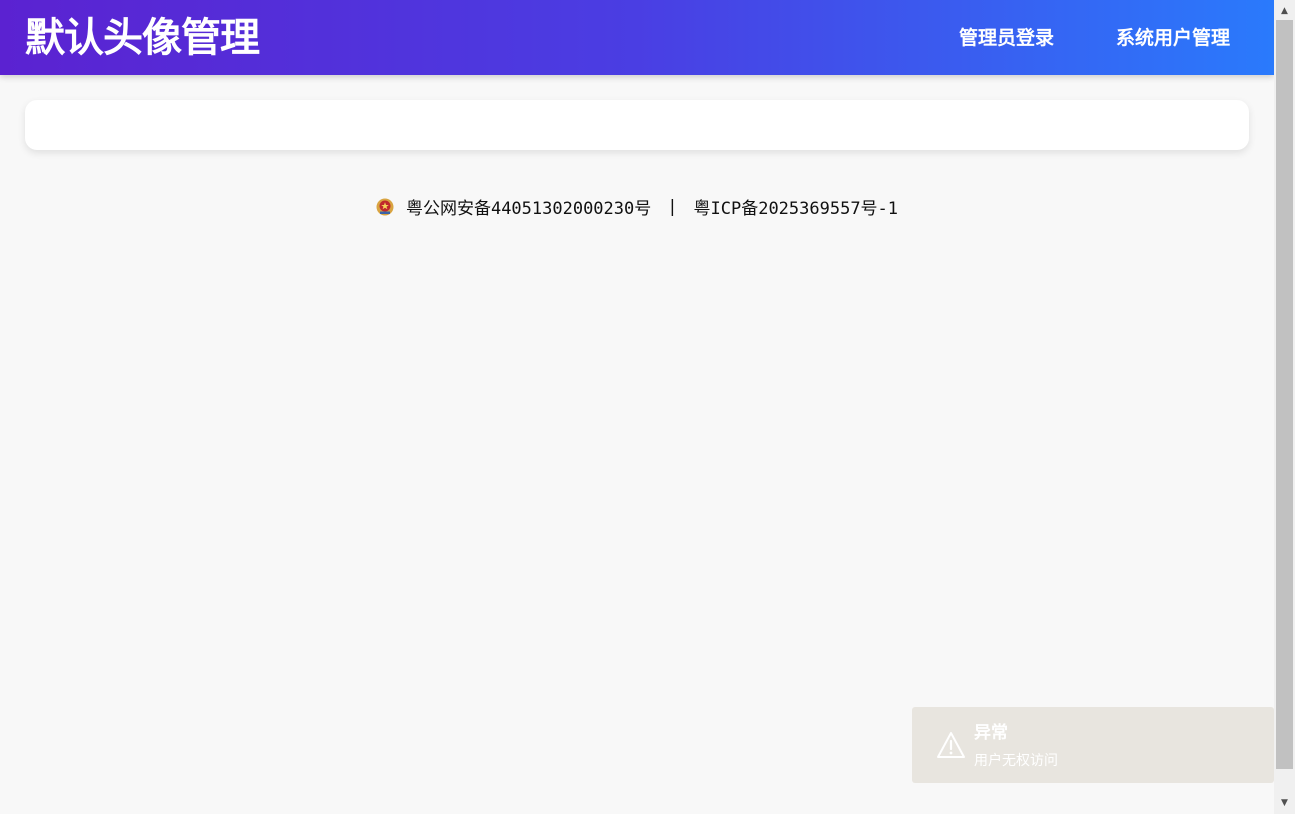 The image size is (1295, 814). Describe the element at coordinates (991, 733) in the screenshot. I see `toast-title: 异常` at that location.